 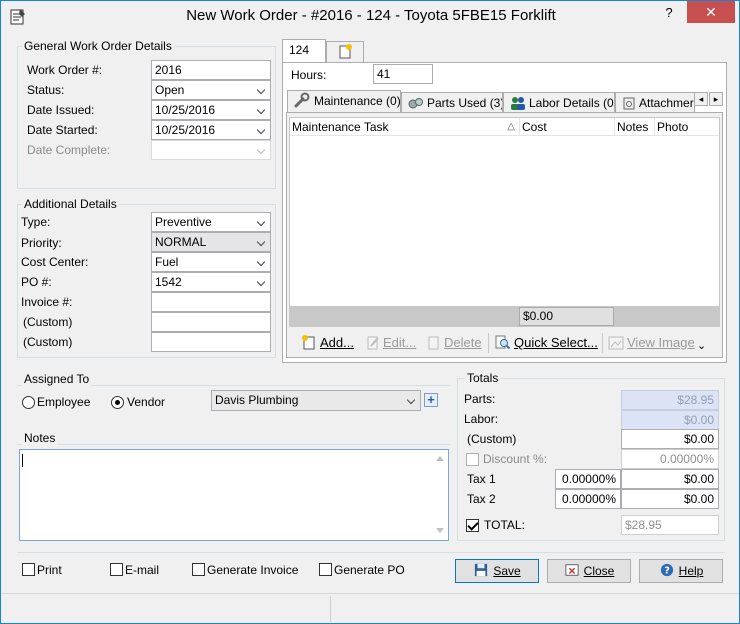 What do you see at coordinates (405, 127) in the screenshot?
I see `col-maintenance-task: Maintenance Task △` at bounding box center [405, 127].